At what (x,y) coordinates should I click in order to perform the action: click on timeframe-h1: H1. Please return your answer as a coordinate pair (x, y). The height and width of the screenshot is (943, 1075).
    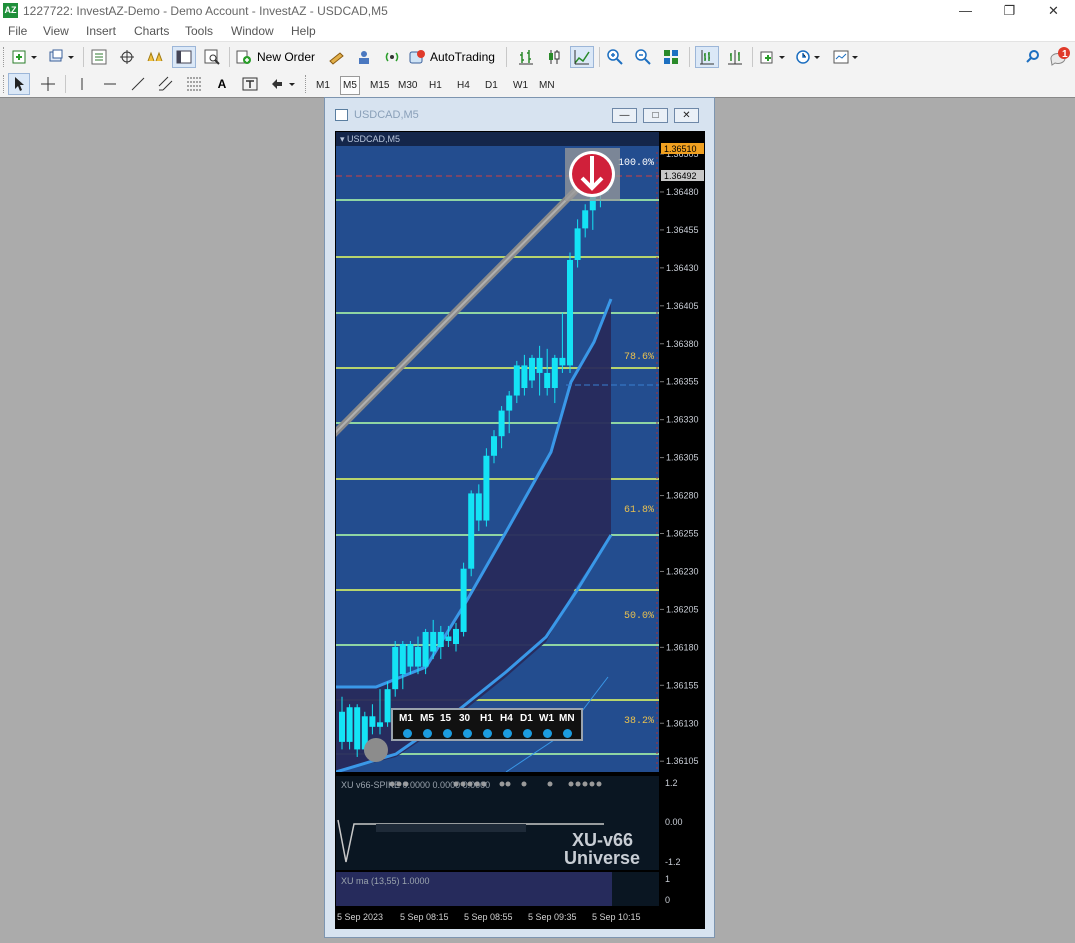
    Looking at the image, I should click on (435, 85).